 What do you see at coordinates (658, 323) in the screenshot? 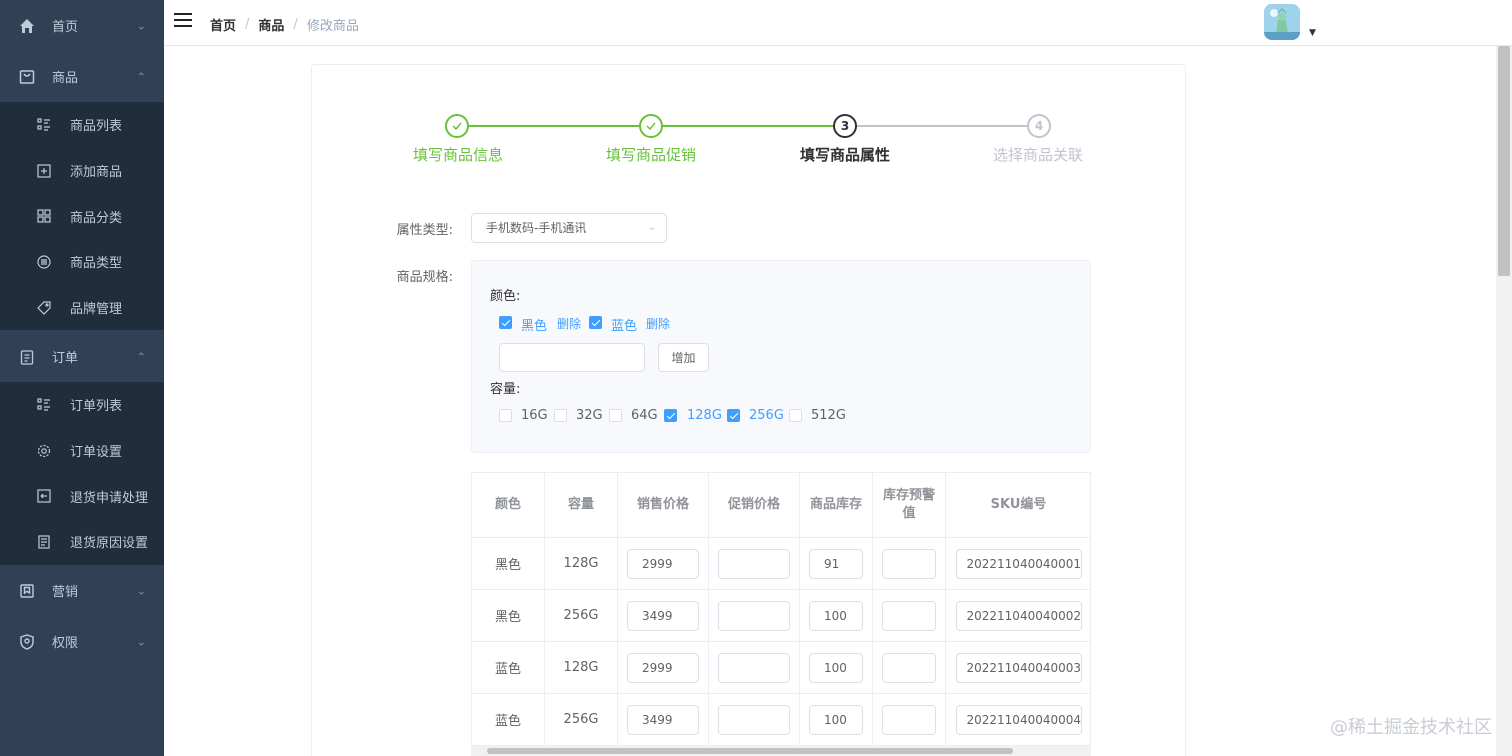
I see `delete-blue-link: 删除` at bounding box center [658, 323].